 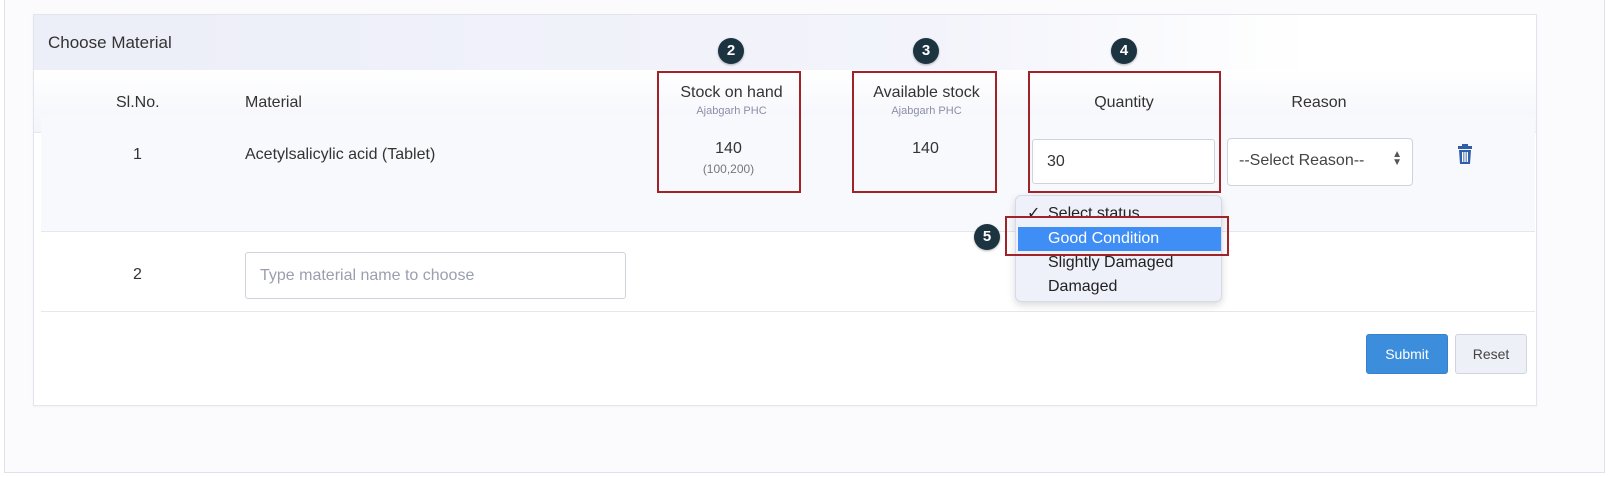 What do you see at coordinates (1465, 156) in the screenshot?
I see `trash-icon` at bounding box center [1465, 156].